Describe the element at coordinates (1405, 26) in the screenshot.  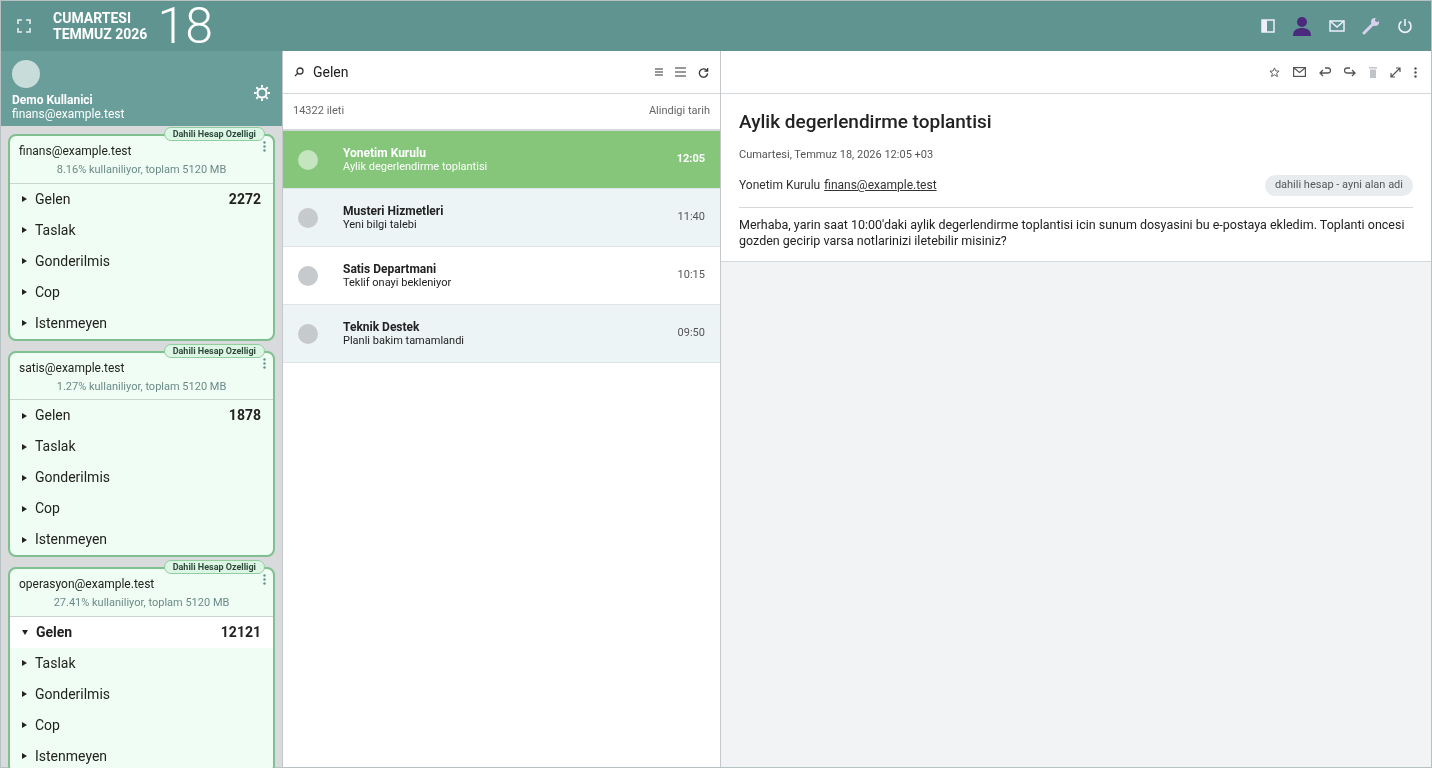
I see `power-icon` at that location.